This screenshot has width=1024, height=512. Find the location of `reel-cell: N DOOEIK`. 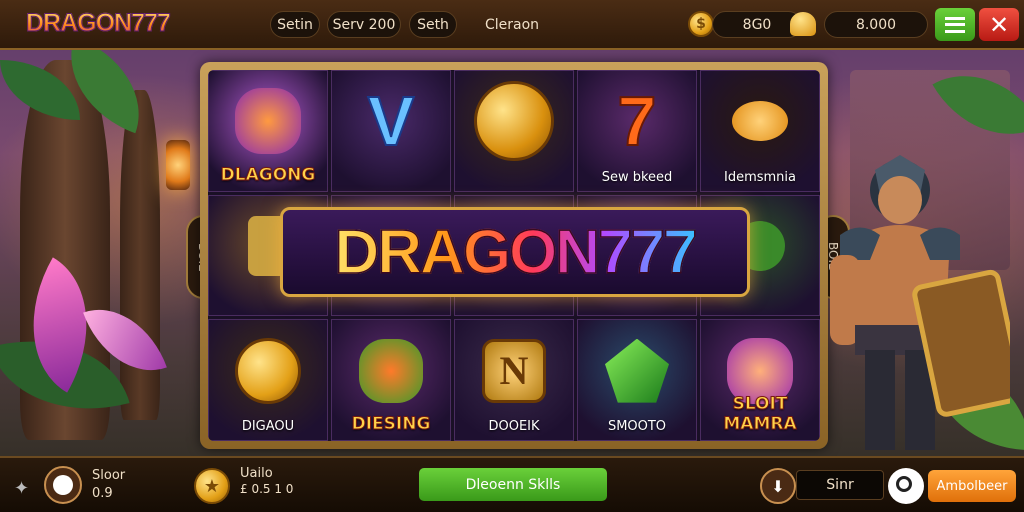

reel-cell: N DOOEIK is located at coordinates (514, 380).